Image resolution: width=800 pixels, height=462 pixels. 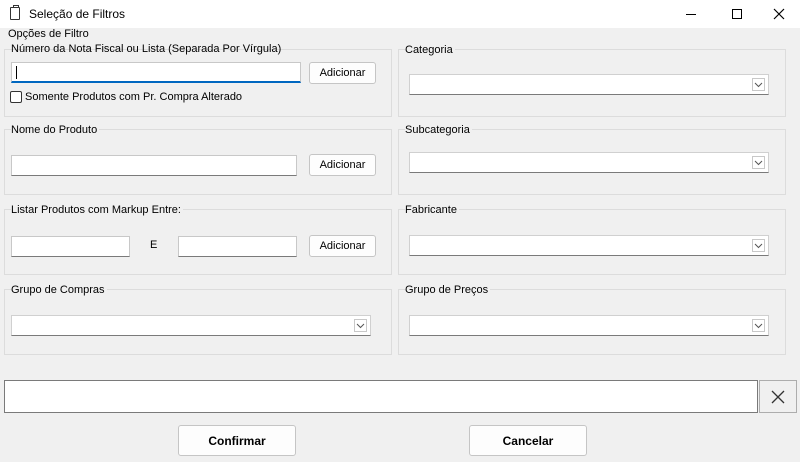 What do you see at coordinates (528, 440) in the screenshot?
I see `cancel-button: Cancelar` at bounding box center [528, 440].